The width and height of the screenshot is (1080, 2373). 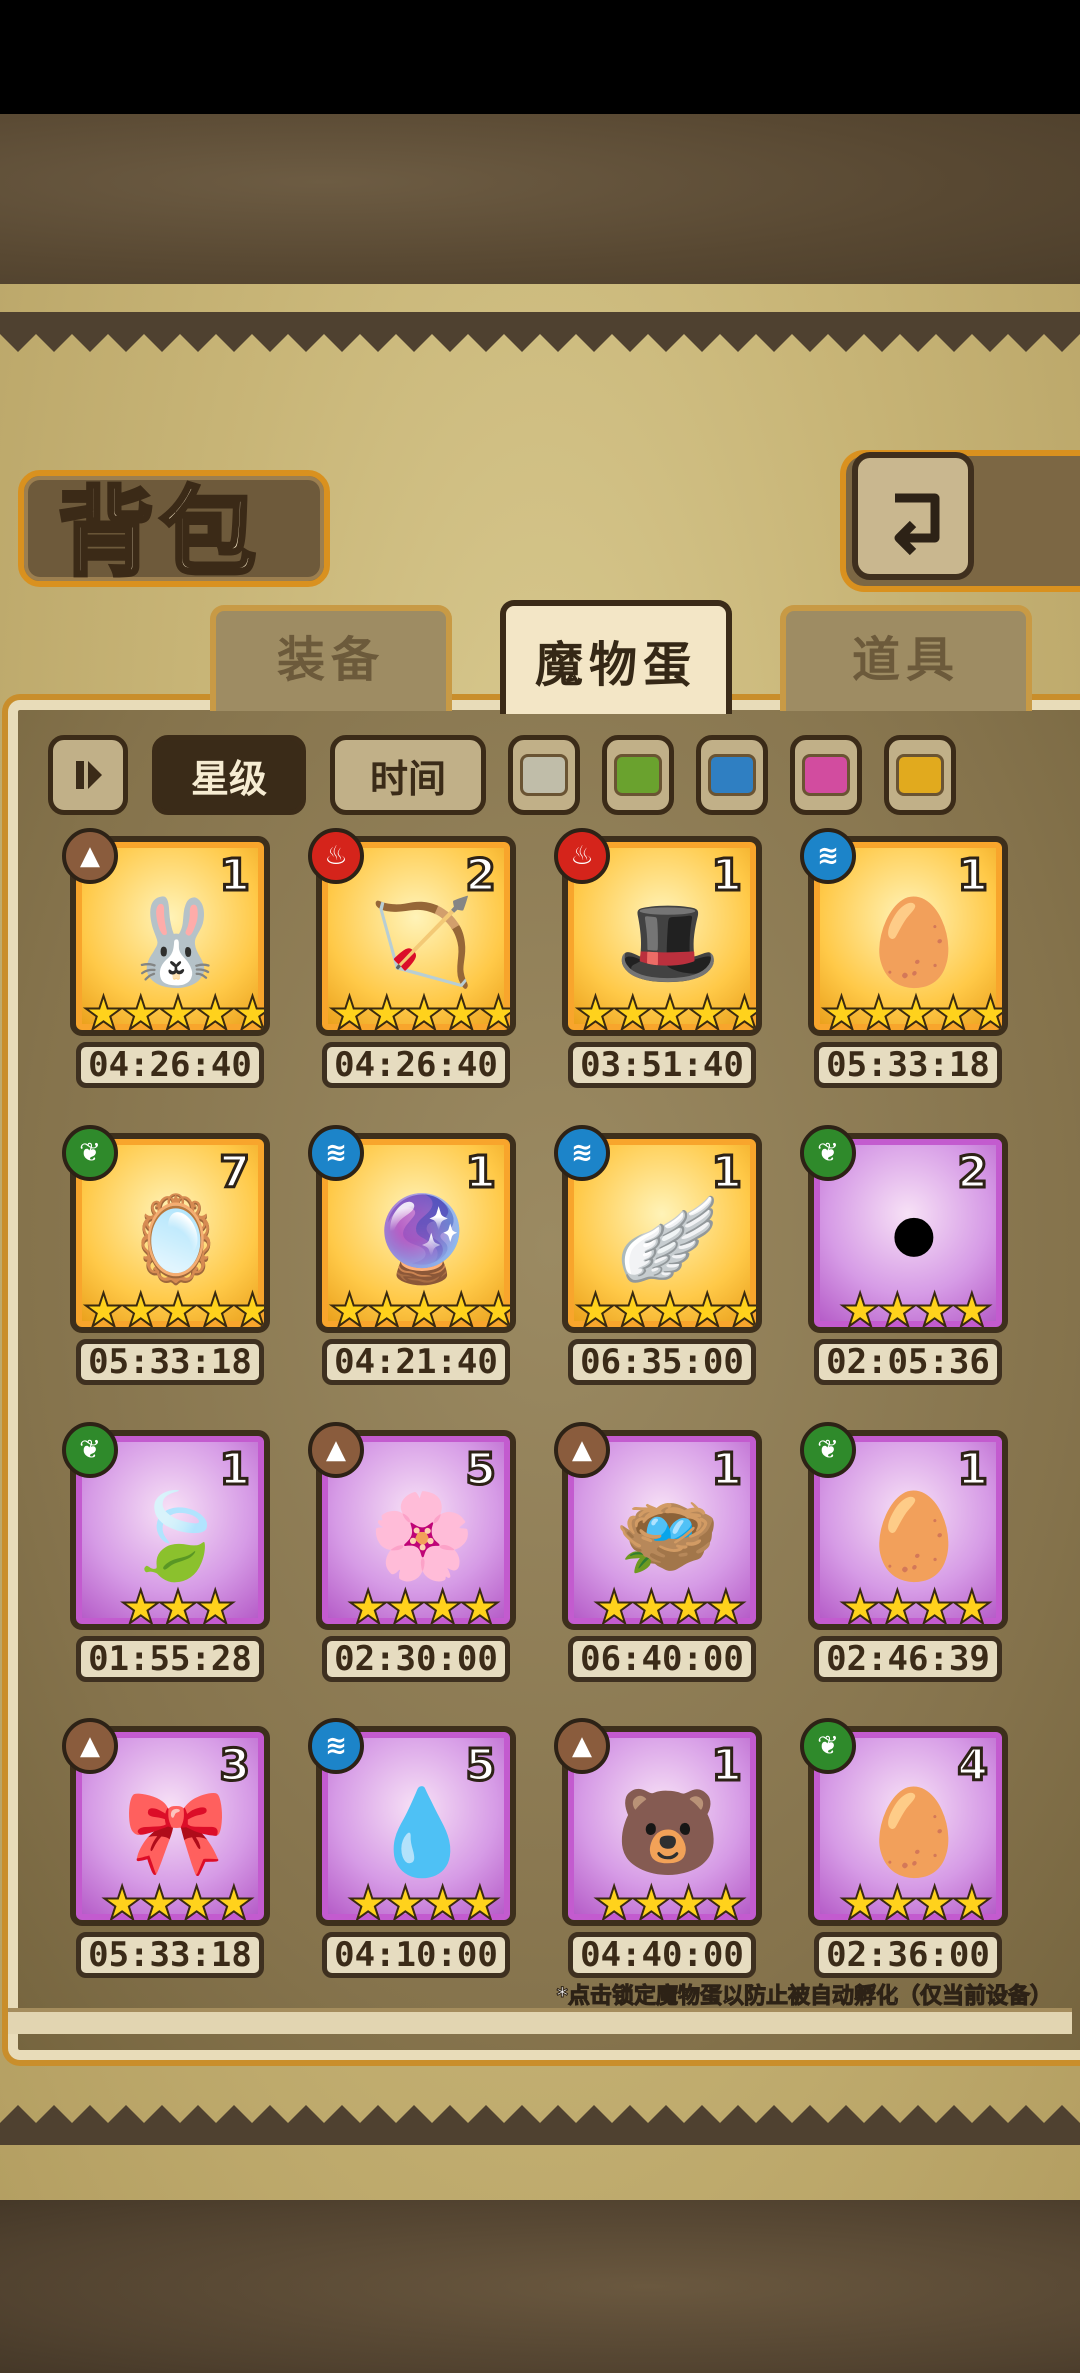 I want to click on egg-art-icon: 💧, so click(x=422, y=1831).